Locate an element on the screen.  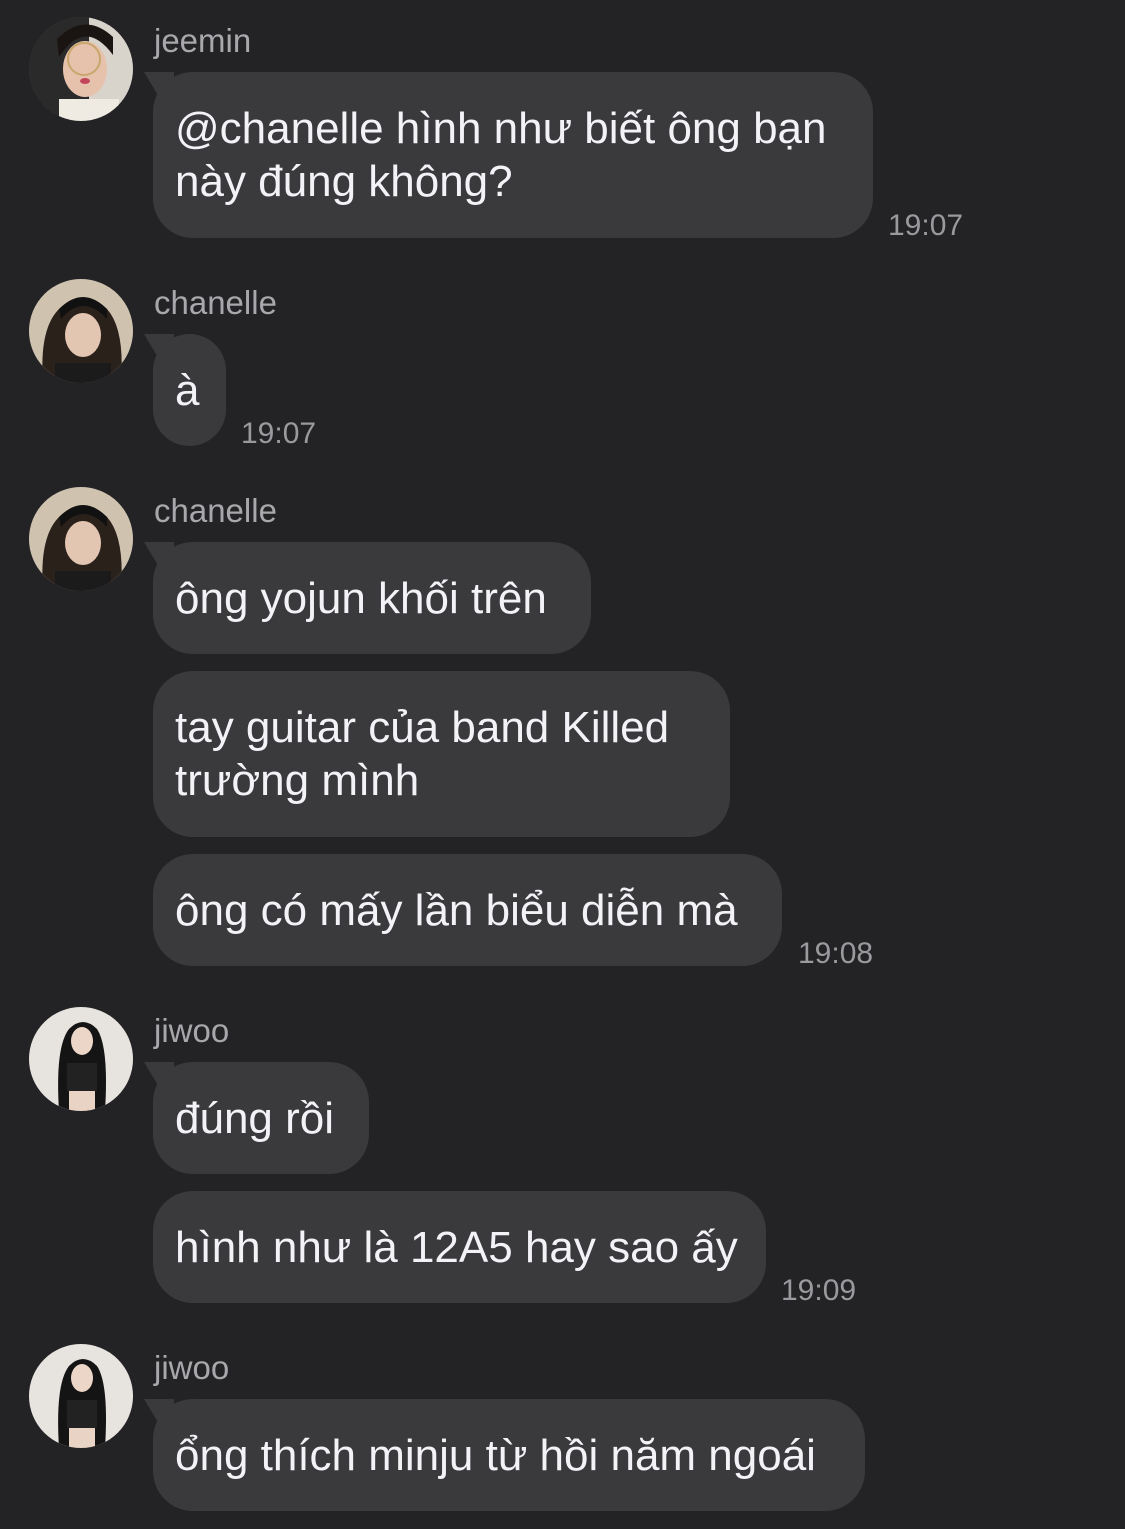
message-bubble: ổng thích minju từ hồi năm ngoái is located at coordinates (509, 1455).